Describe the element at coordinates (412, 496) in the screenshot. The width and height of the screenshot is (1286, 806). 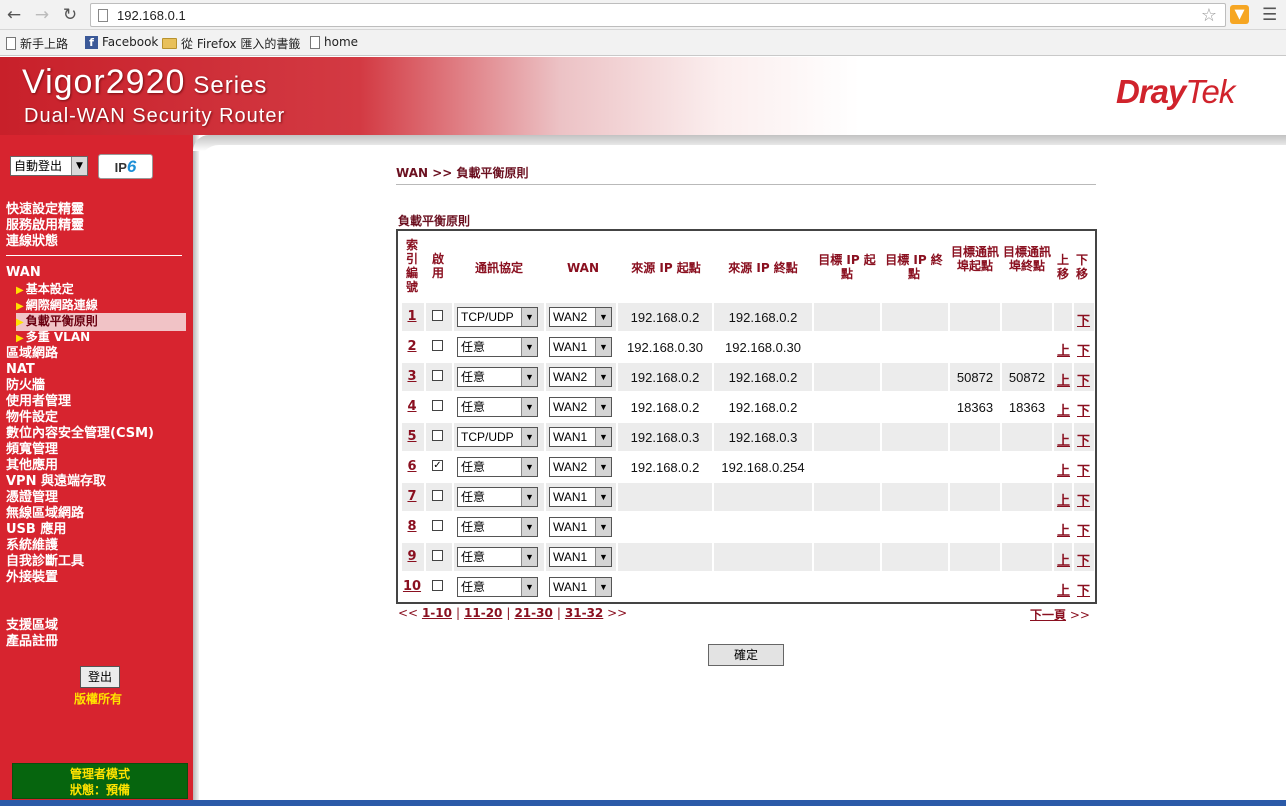
I see `rule-index-link: 7` at that location.